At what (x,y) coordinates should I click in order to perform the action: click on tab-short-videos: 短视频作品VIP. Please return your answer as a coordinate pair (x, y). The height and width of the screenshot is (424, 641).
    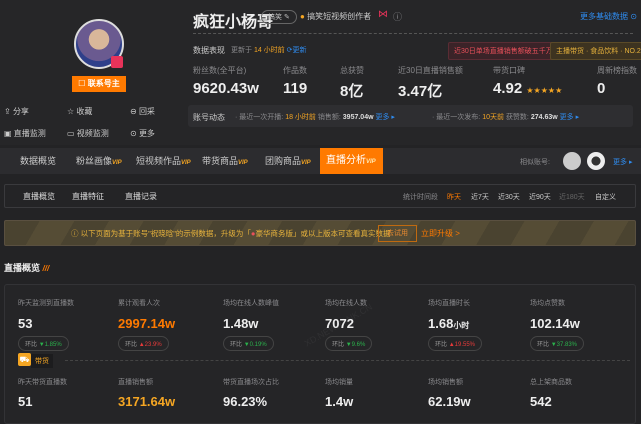
    Looking at the image, I should click on (163, 161).